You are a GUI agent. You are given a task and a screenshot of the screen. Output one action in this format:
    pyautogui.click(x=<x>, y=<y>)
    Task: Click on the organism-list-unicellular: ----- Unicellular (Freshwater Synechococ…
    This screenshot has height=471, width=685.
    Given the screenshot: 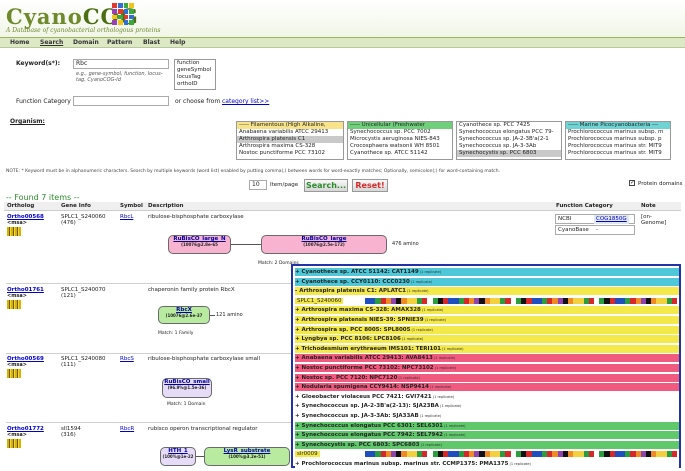 What is the action you would take?
    pyautogui.click(x=400, y=140)
    